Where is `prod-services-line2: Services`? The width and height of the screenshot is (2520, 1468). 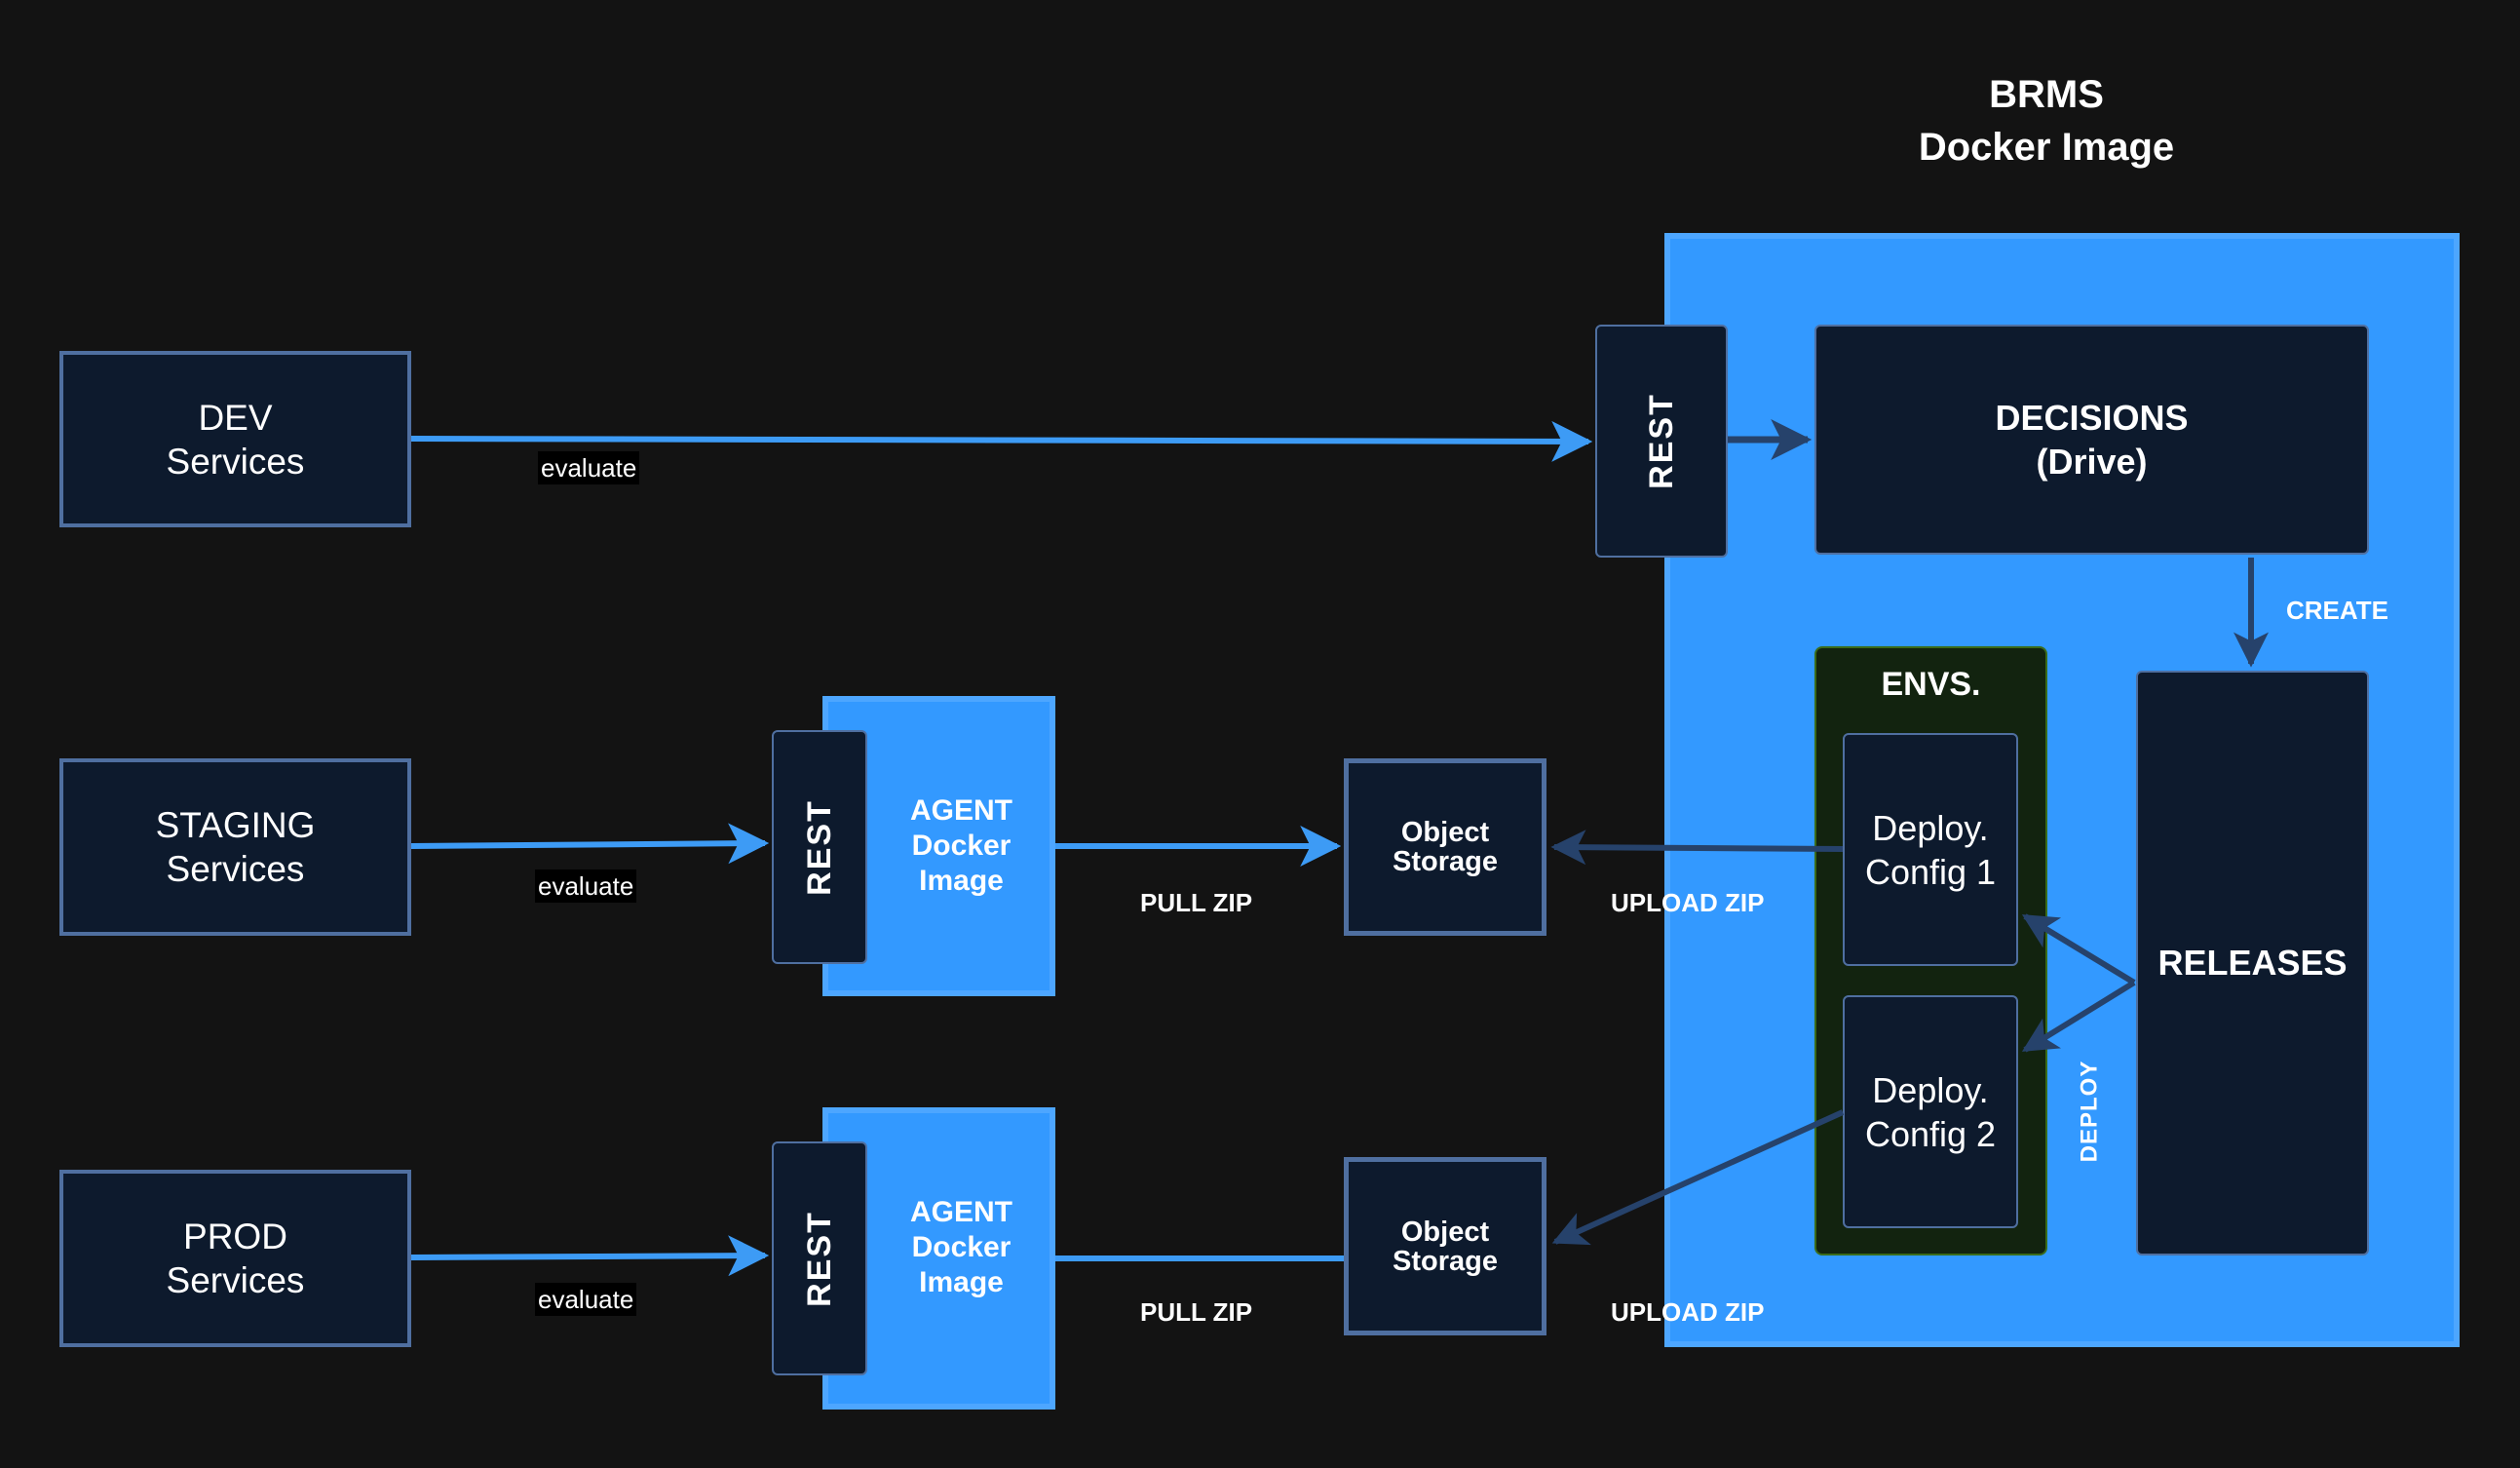 prod-services-line2: Services is located at coordinates (235, 1280).